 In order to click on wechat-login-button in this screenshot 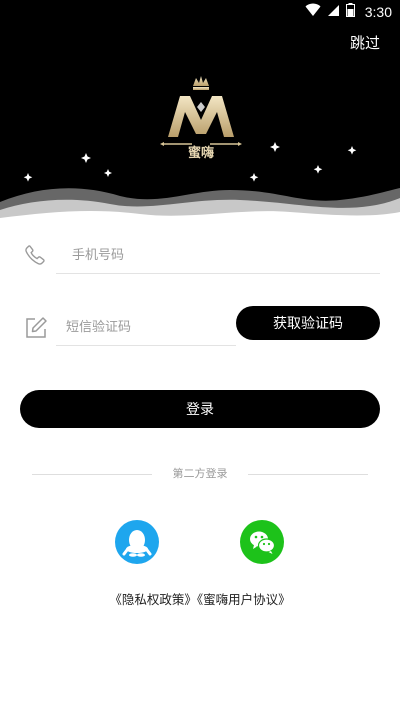, I will do `click(262, 542)`.